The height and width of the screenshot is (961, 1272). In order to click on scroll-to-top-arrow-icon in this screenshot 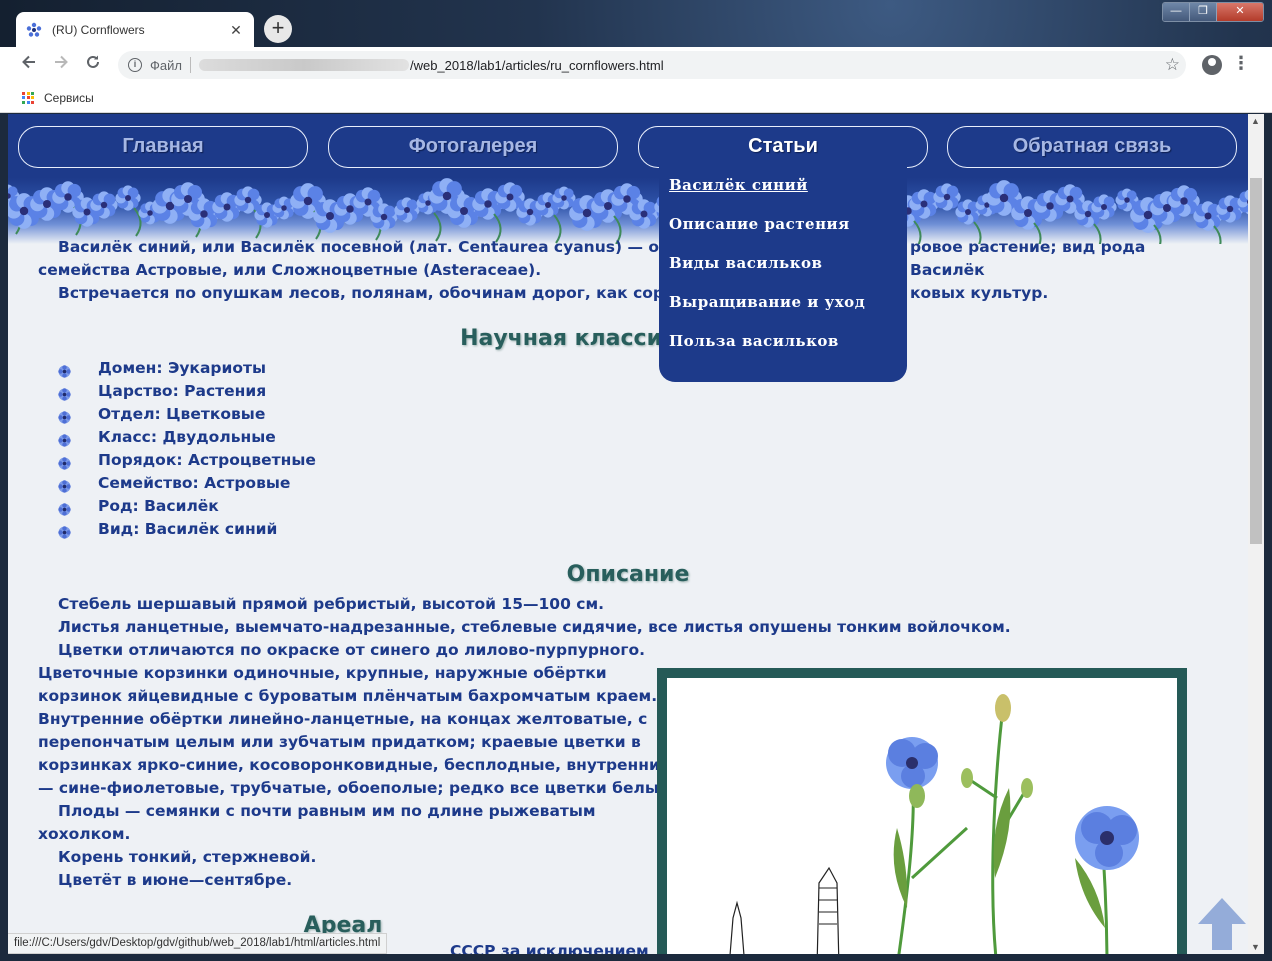, I will do `click(1222, 924)`.